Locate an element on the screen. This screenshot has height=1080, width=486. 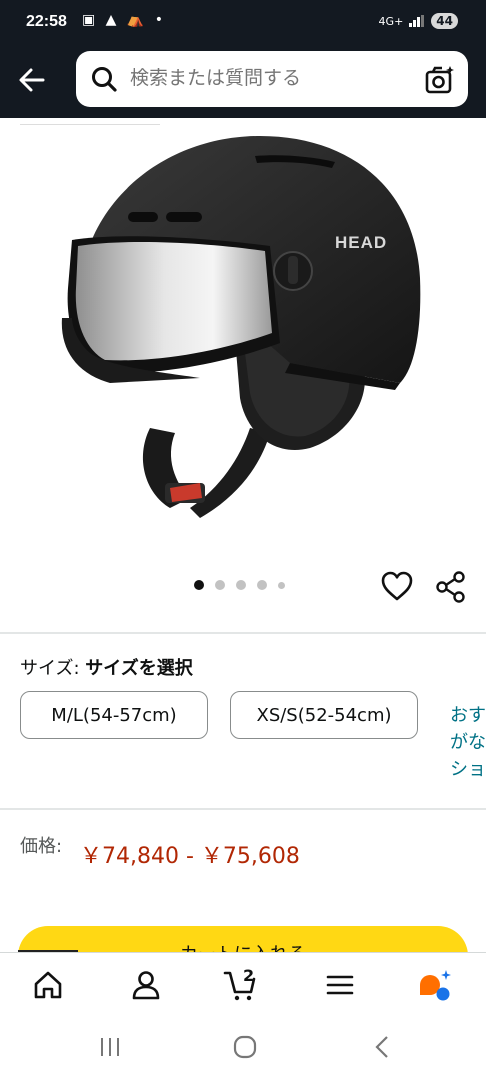
truncated-rating-line is located at coordinates (90, 121).